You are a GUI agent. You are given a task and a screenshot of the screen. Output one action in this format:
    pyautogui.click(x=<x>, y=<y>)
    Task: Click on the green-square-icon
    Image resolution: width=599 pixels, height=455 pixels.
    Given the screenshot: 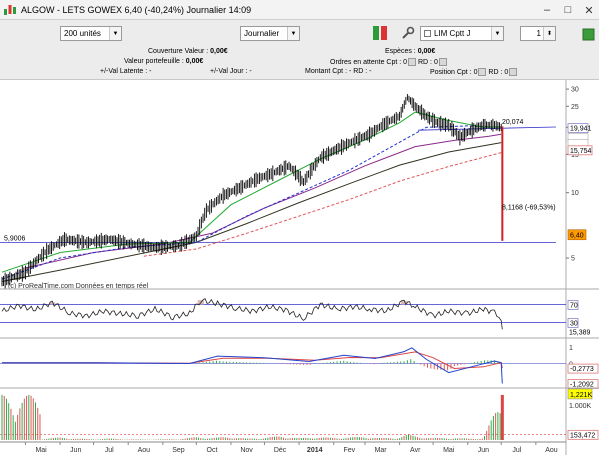 What is the action you would take?
    pyautogui.click(x=588, y=34)
    